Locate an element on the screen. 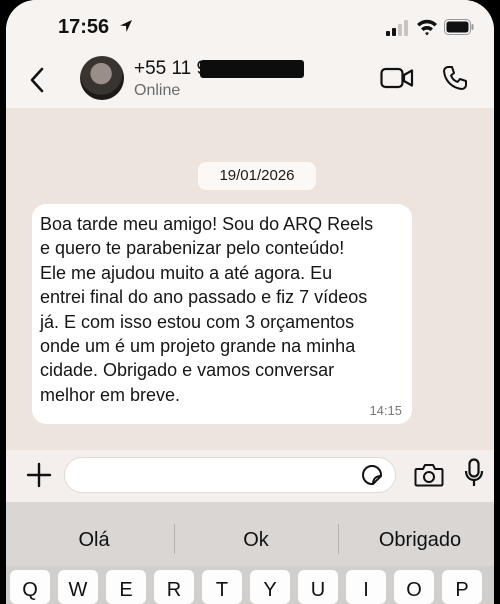  status-time: 17:56 is located at coordinates (84, 27).